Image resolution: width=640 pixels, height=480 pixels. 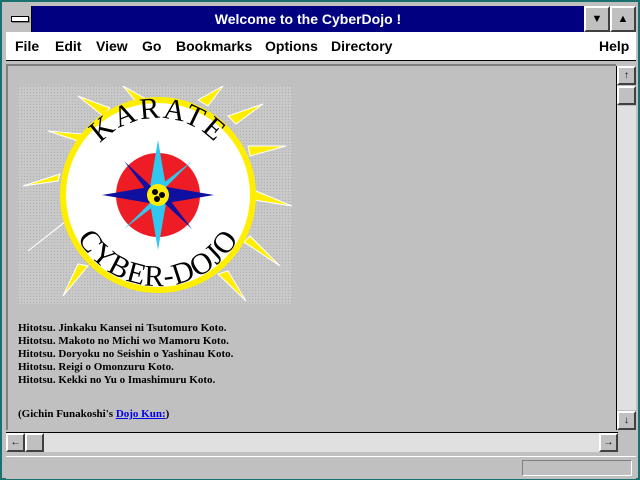 What do you see at coordinates (112, 46) in the screenshot?
I see `menu-view: View` at bounding box center [112, 46].